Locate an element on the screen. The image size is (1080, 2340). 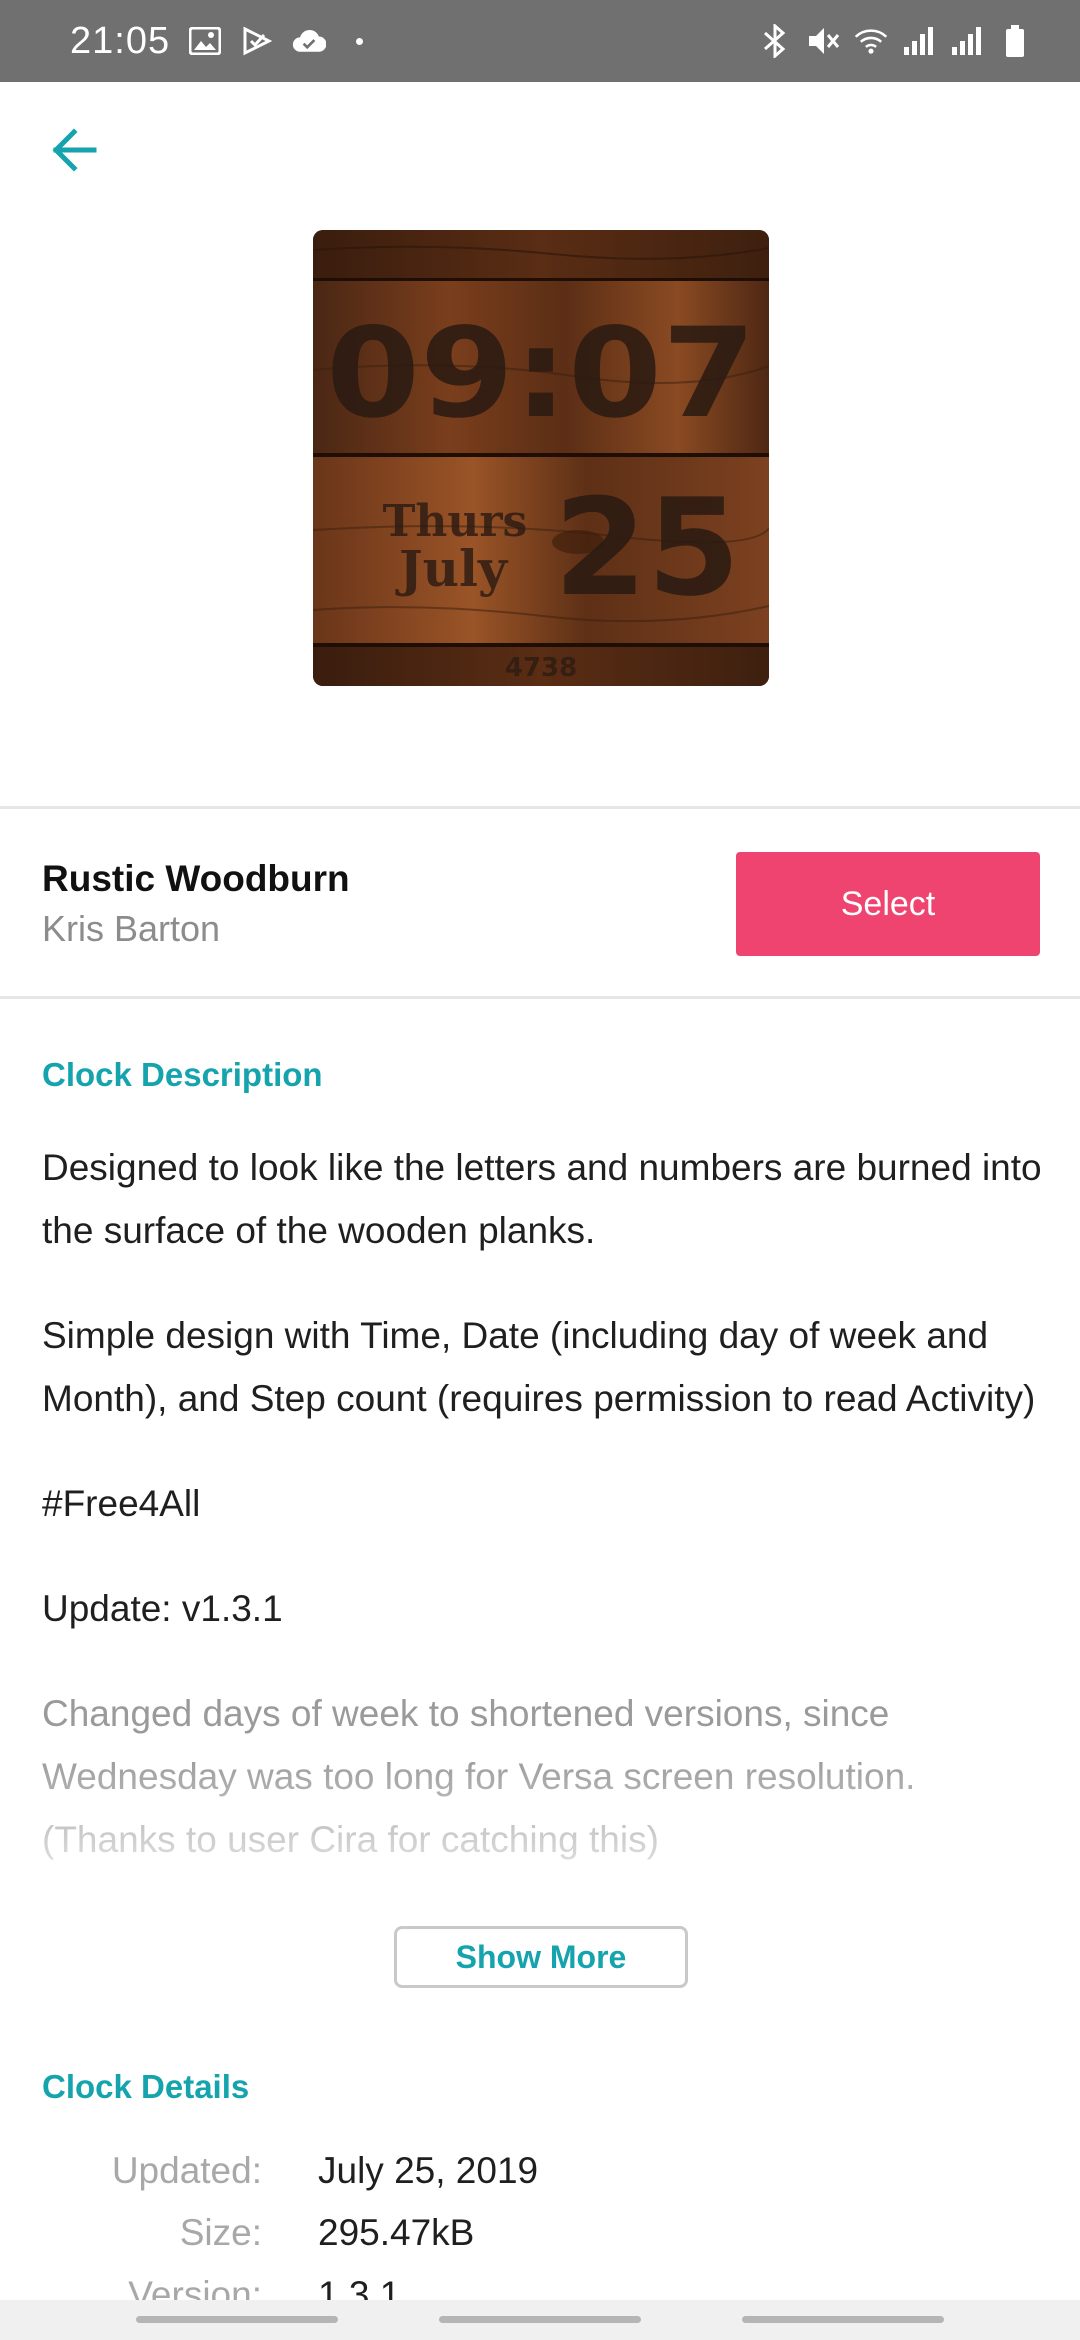
signal-icon is located at coordinates (919, 41).